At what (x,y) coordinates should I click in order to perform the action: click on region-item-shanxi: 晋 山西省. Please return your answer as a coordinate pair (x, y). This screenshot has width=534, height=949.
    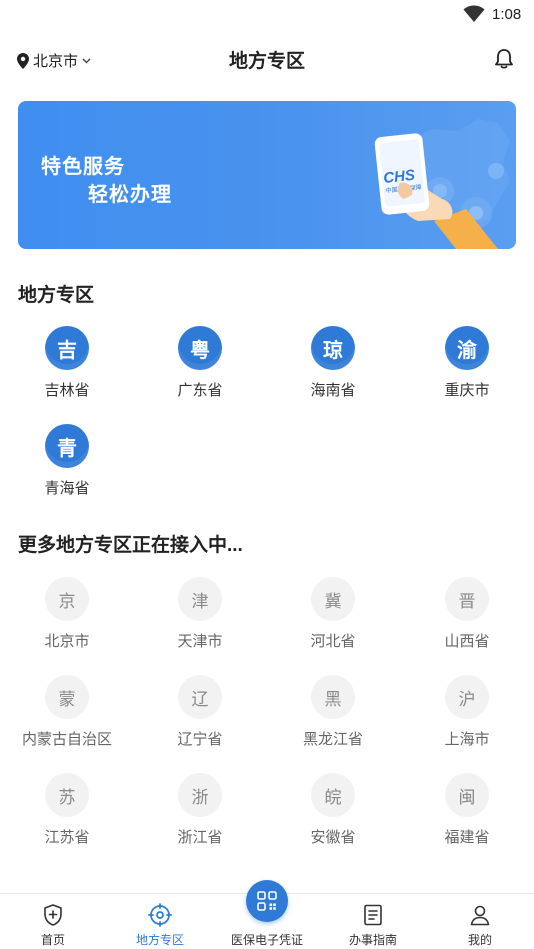
    Looking at the image, I should click on (467, 614).